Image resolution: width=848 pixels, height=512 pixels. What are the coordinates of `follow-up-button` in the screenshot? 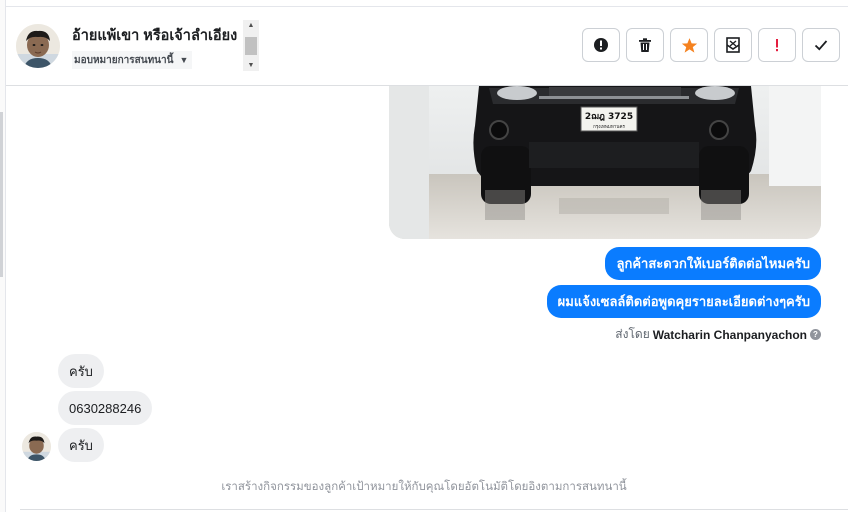 It's located at (777, 45).